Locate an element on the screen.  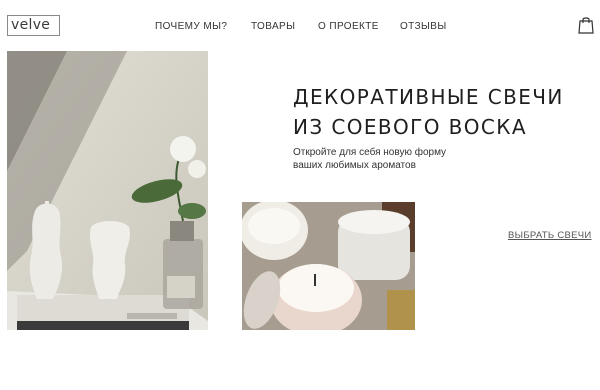
hero-subtitle-line-2: ваших любимых ароматов is located at coordinates (354, 165).